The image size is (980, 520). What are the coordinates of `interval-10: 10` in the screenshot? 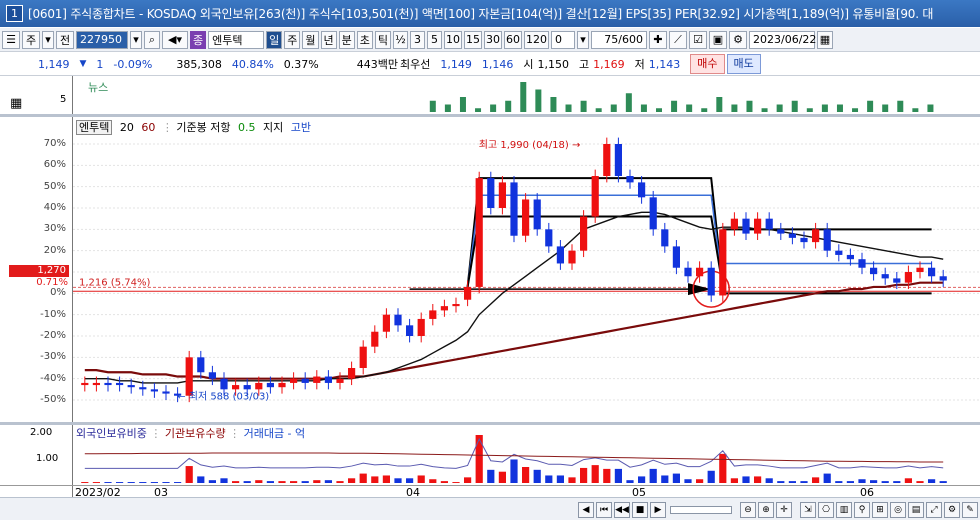 It's located at (453, 39).